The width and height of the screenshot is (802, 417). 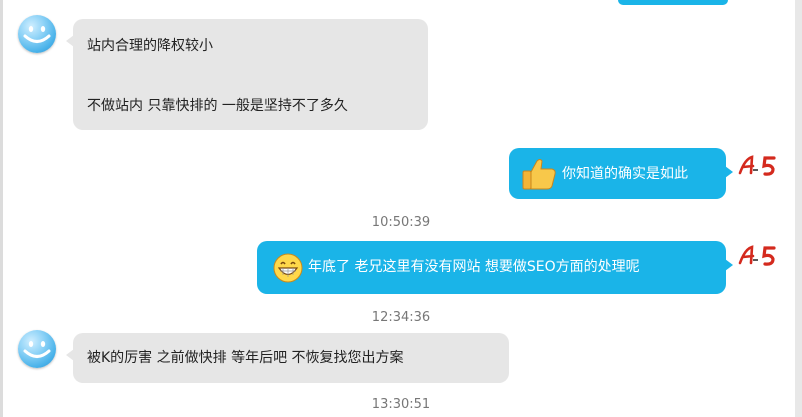 What do you see at coordinates (150, 46) in the screenshot?
I see `message-text-line: 站内合理的降权较小` at bounding box center [150, 46].